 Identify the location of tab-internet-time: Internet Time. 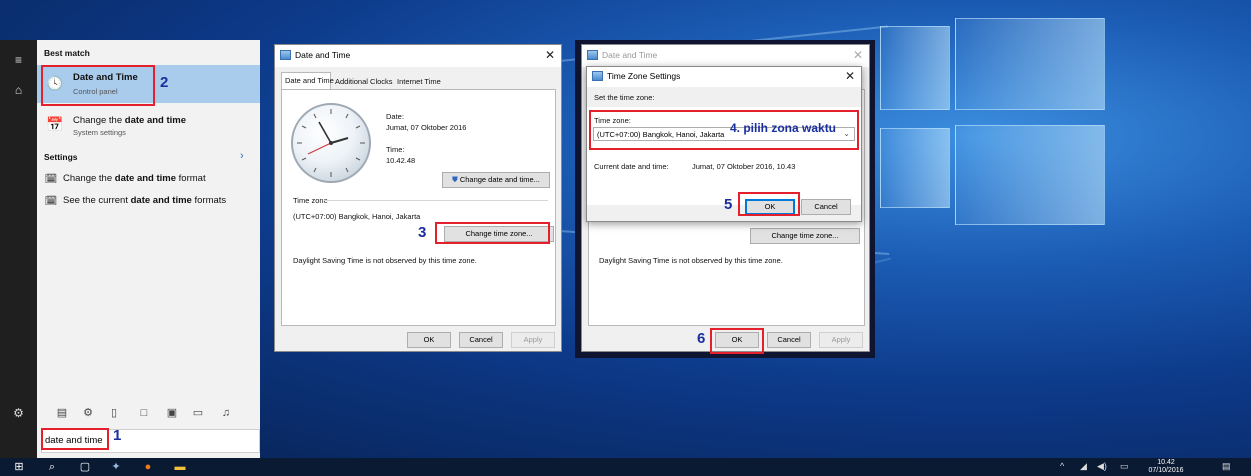
(422, 81).